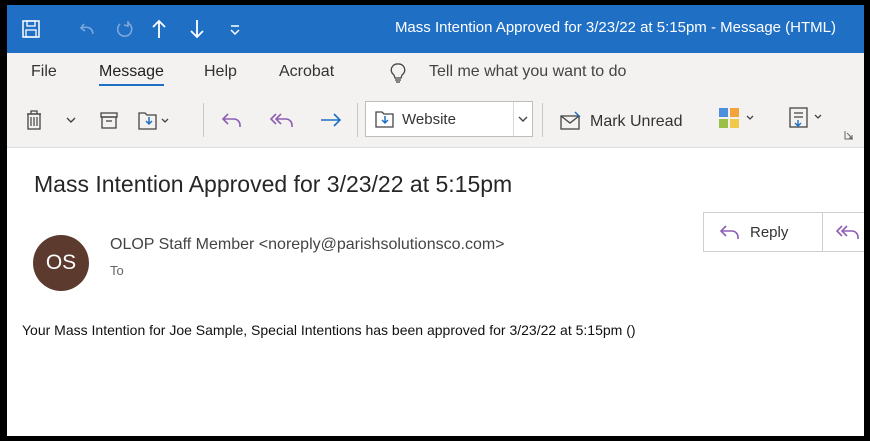 Image resolution: width=870 pixels, height=441 pixels. Describe the element at coordinates (738, 118) in the screenshot. I see `categorize-icon` at that location.